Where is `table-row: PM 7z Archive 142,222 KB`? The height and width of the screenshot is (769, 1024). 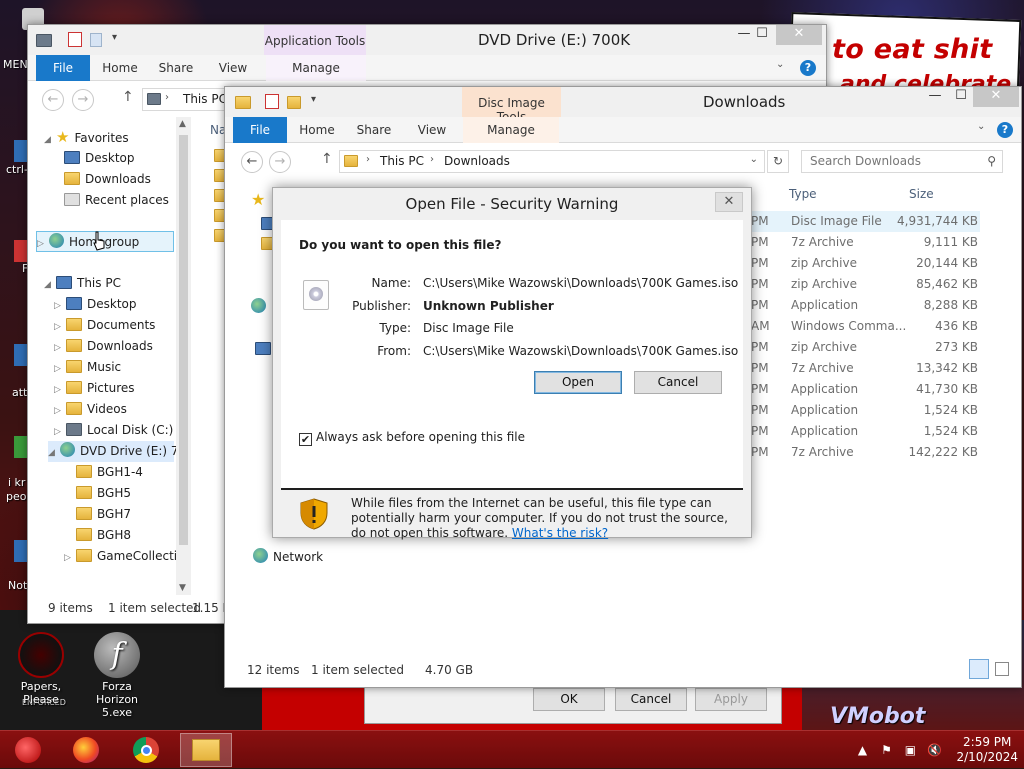
table-row: PM 7z Archive 142,222 KB is located at coordinates (862, 452).